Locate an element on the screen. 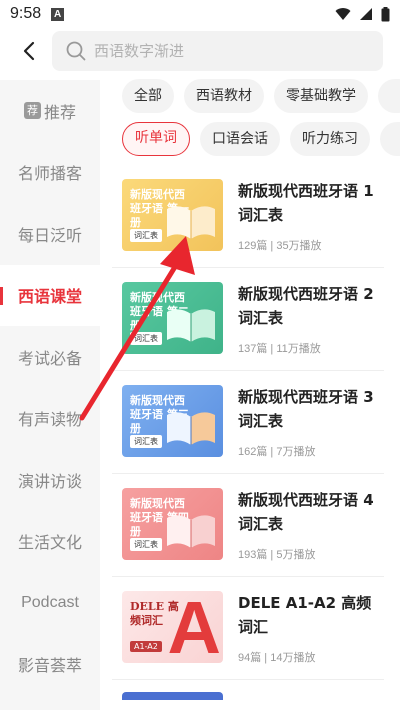 This screenshot has height=710, width=400. sidebar-item-daily-listening: 每日泛听 is located at coordinates (50, 234).